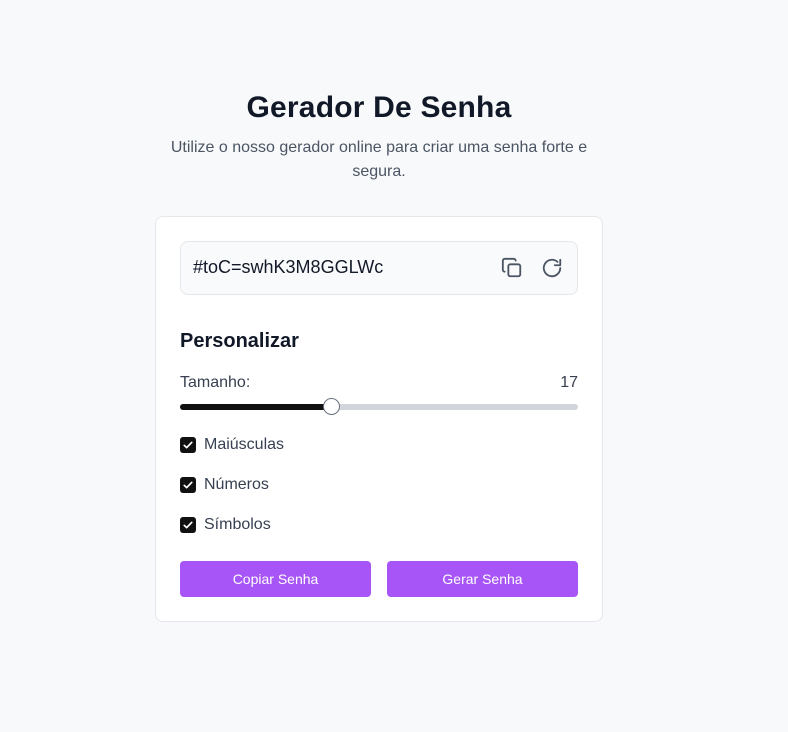 This screenshot has width=788, height=732. I want to click on option-uppercase: Maiúsculas, so click(232, 445).